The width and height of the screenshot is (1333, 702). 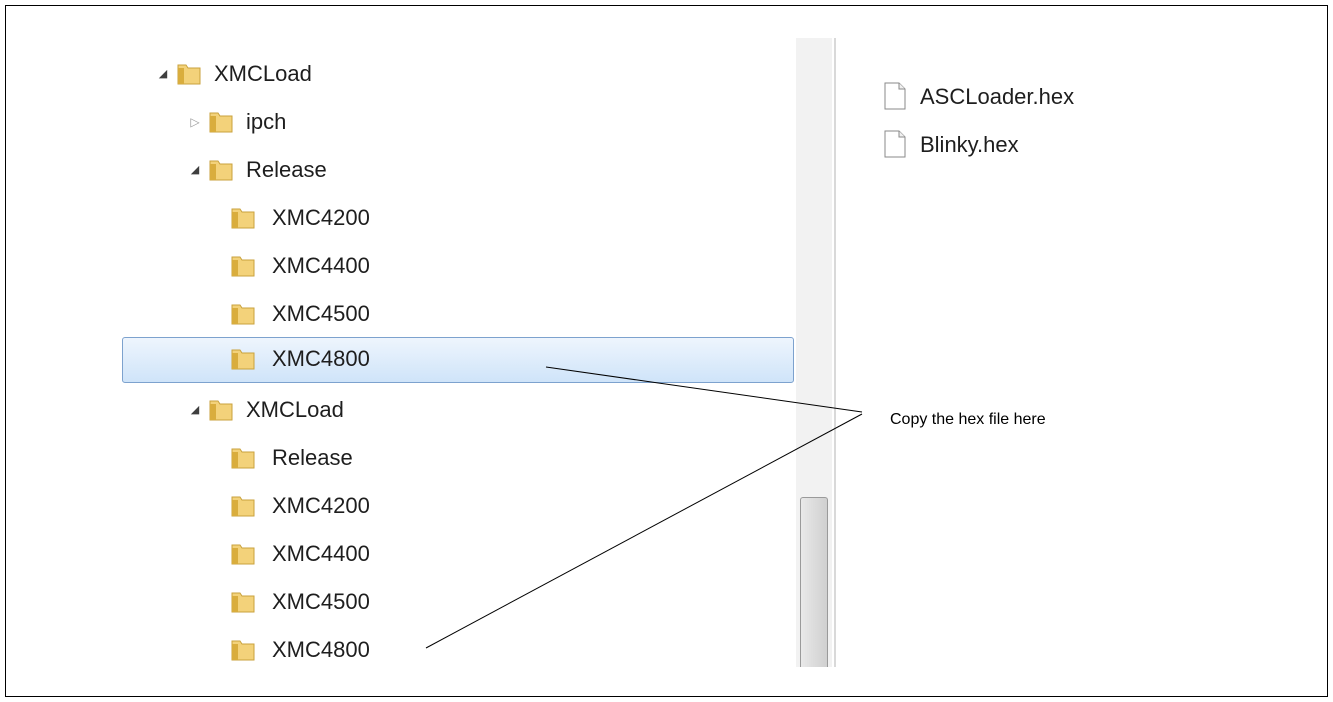 I want to click on tree-item-release-2: Release, so click(x=472, y=459).